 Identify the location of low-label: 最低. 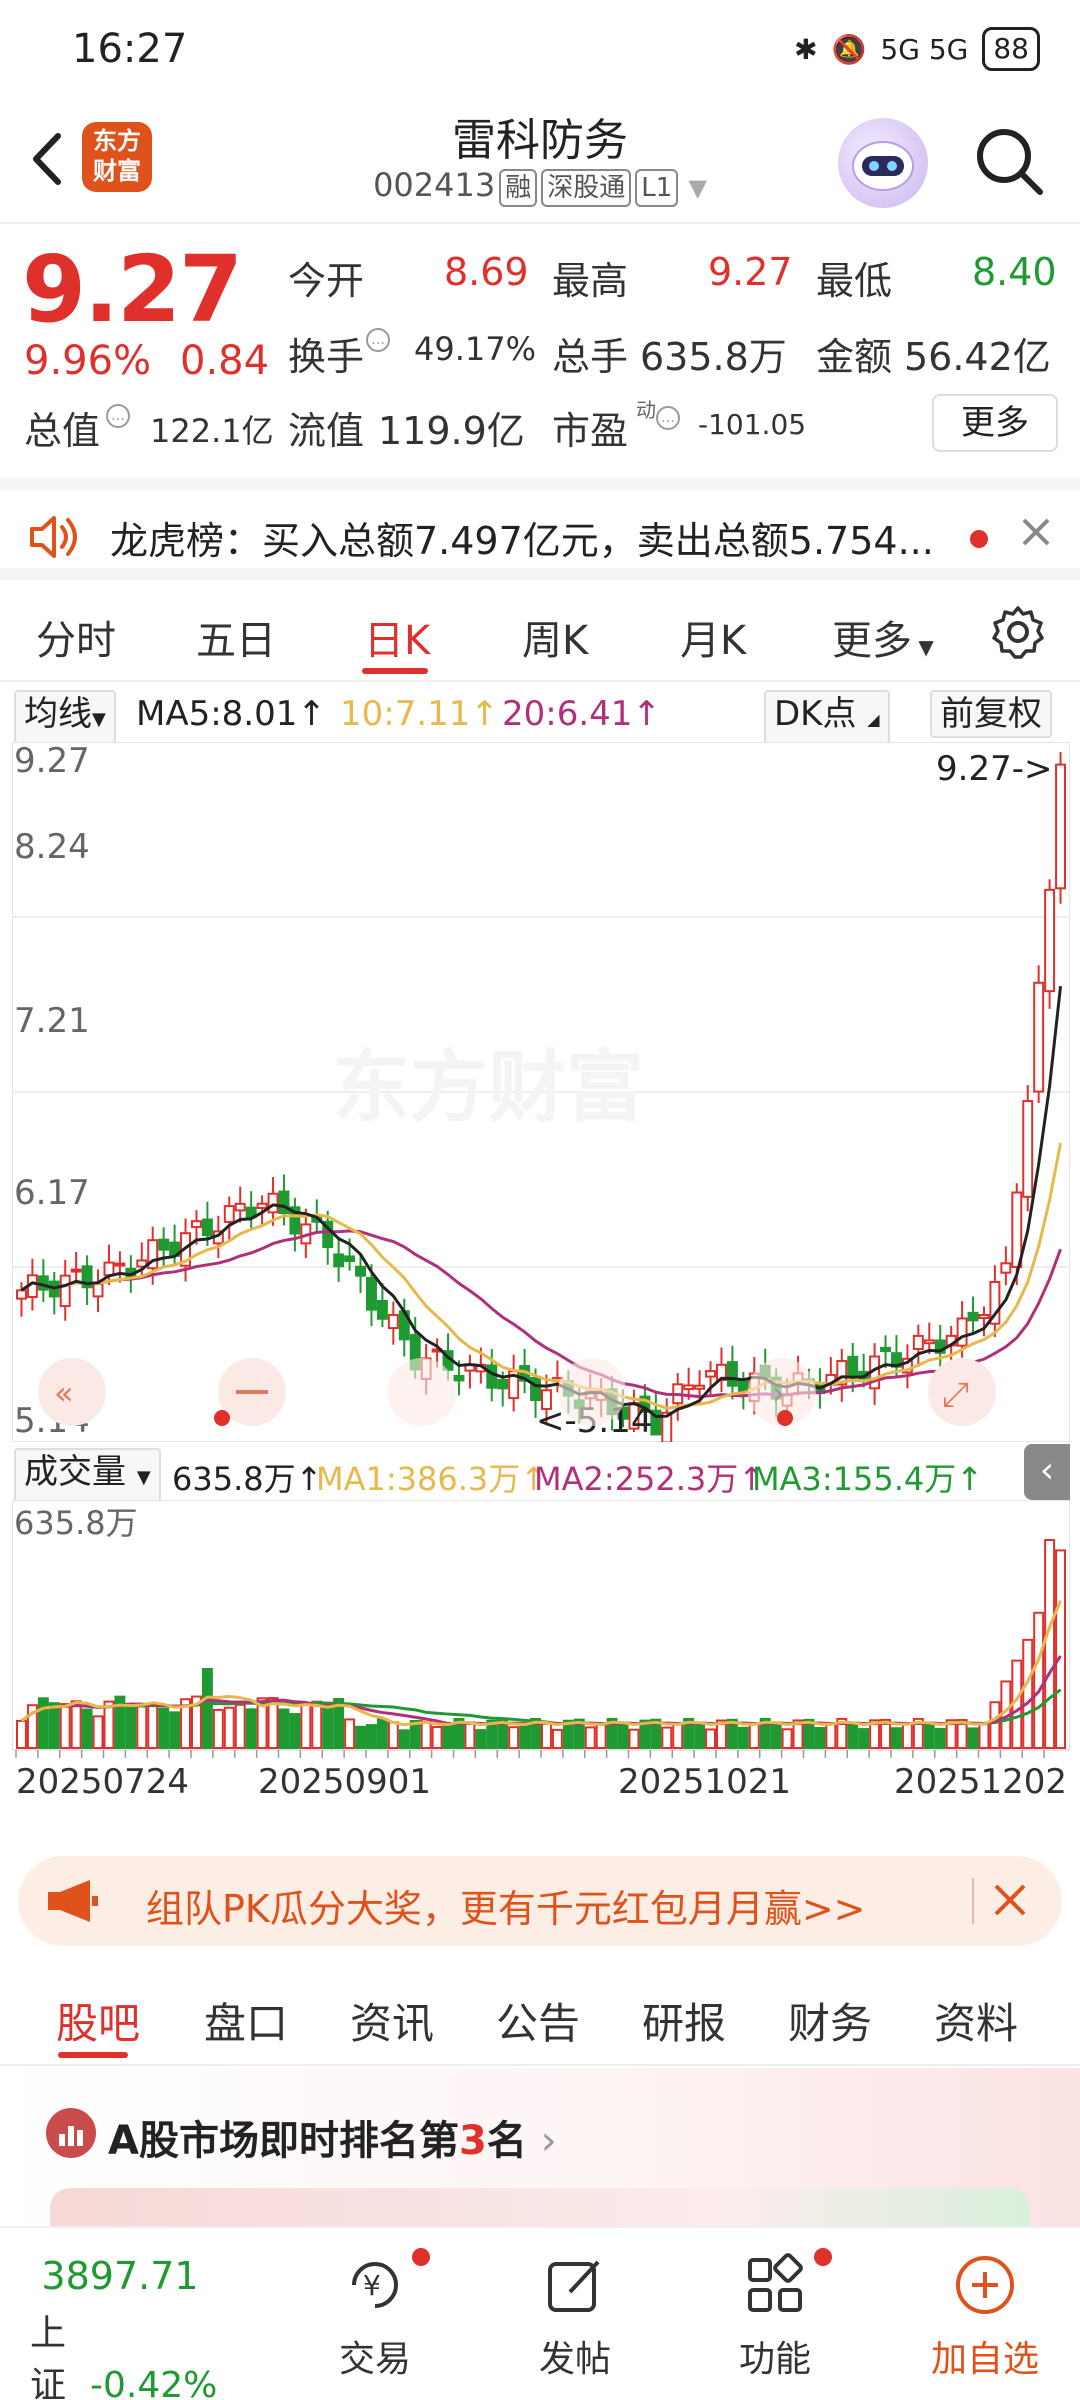
(854, 281).